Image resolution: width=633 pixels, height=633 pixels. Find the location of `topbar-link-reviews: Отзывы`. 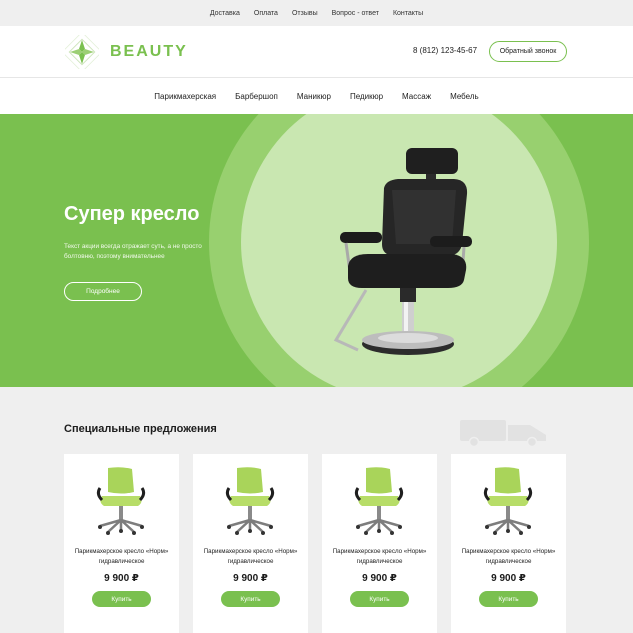

topbar-link-reviews: Отзывы is located at coordinates (305, 13).